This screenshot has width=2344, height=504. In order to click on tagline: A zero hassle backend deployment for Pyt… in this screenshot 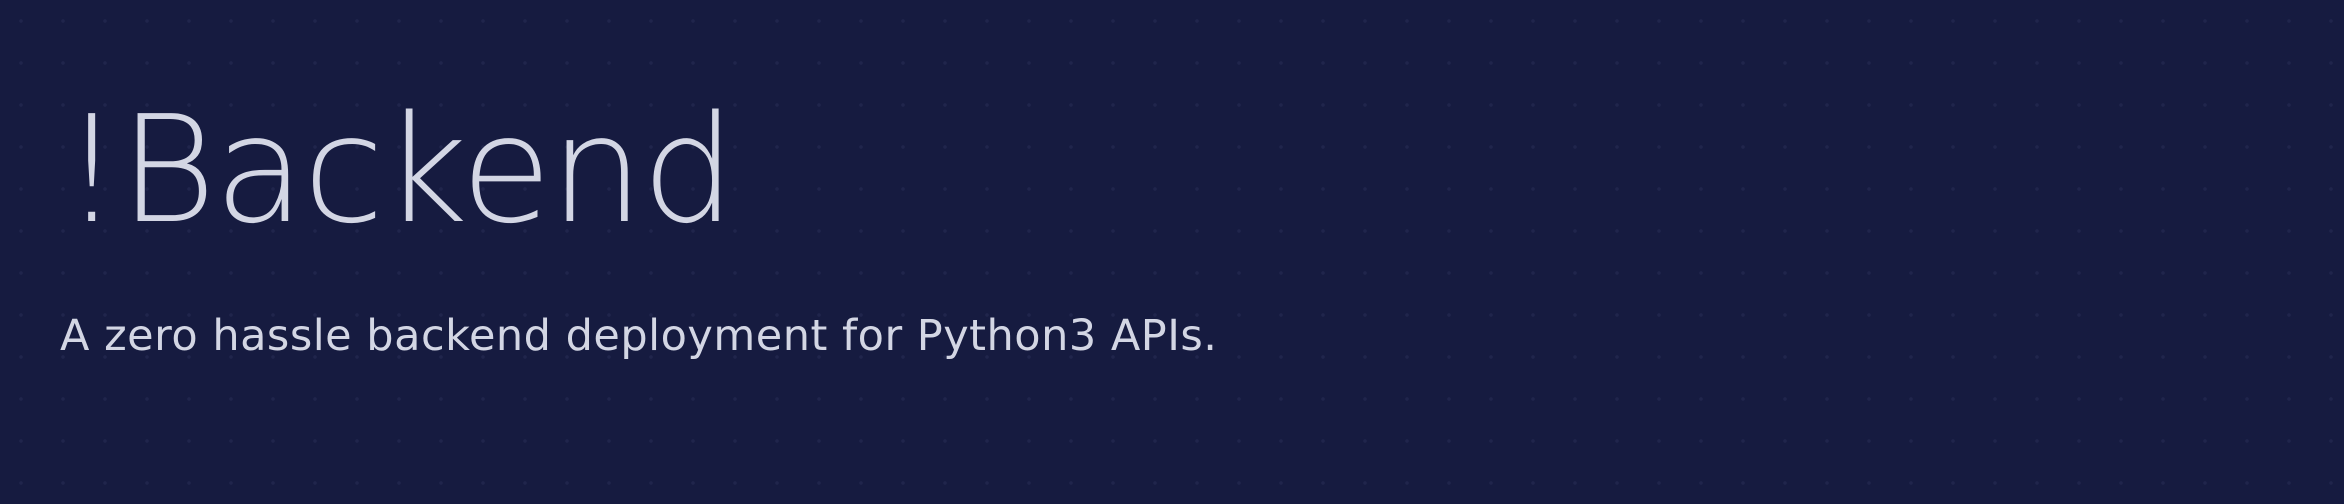, I will do `click(639, 336)`.